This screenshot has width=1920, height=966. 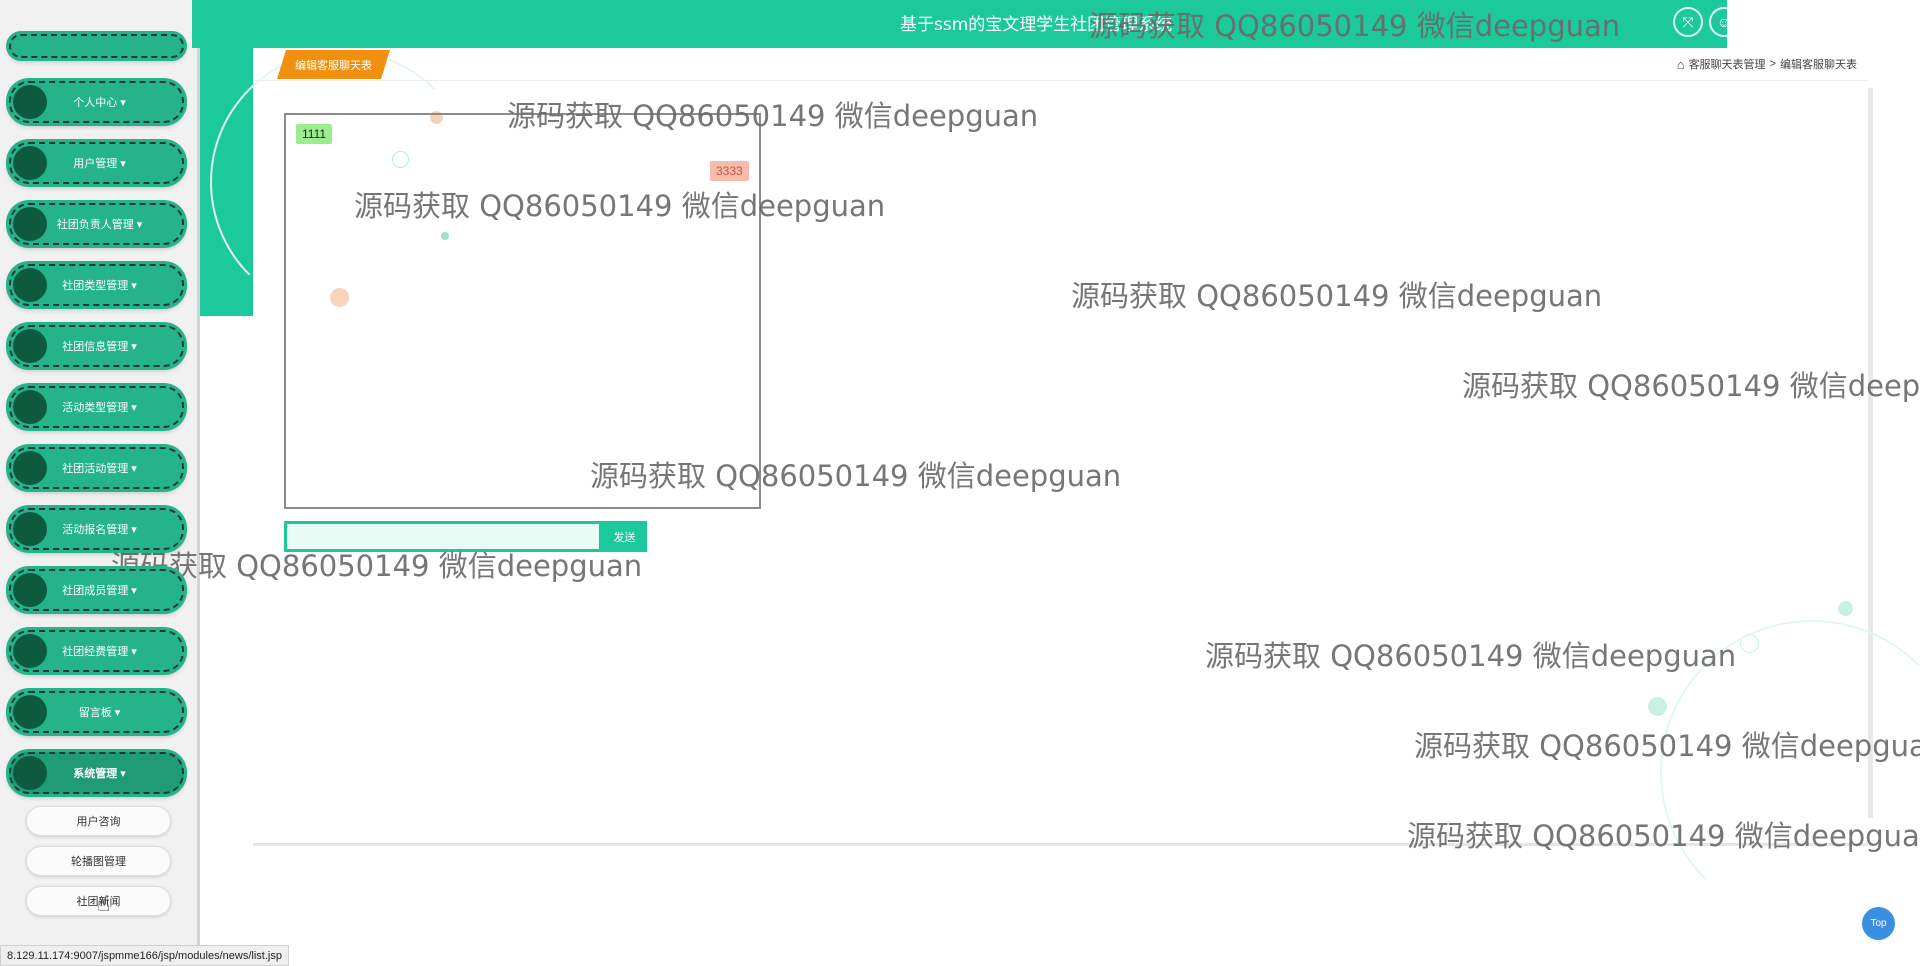 I want to click on sidebar-item: 社团负责人管理 ▾, so click(x=96, y=224).